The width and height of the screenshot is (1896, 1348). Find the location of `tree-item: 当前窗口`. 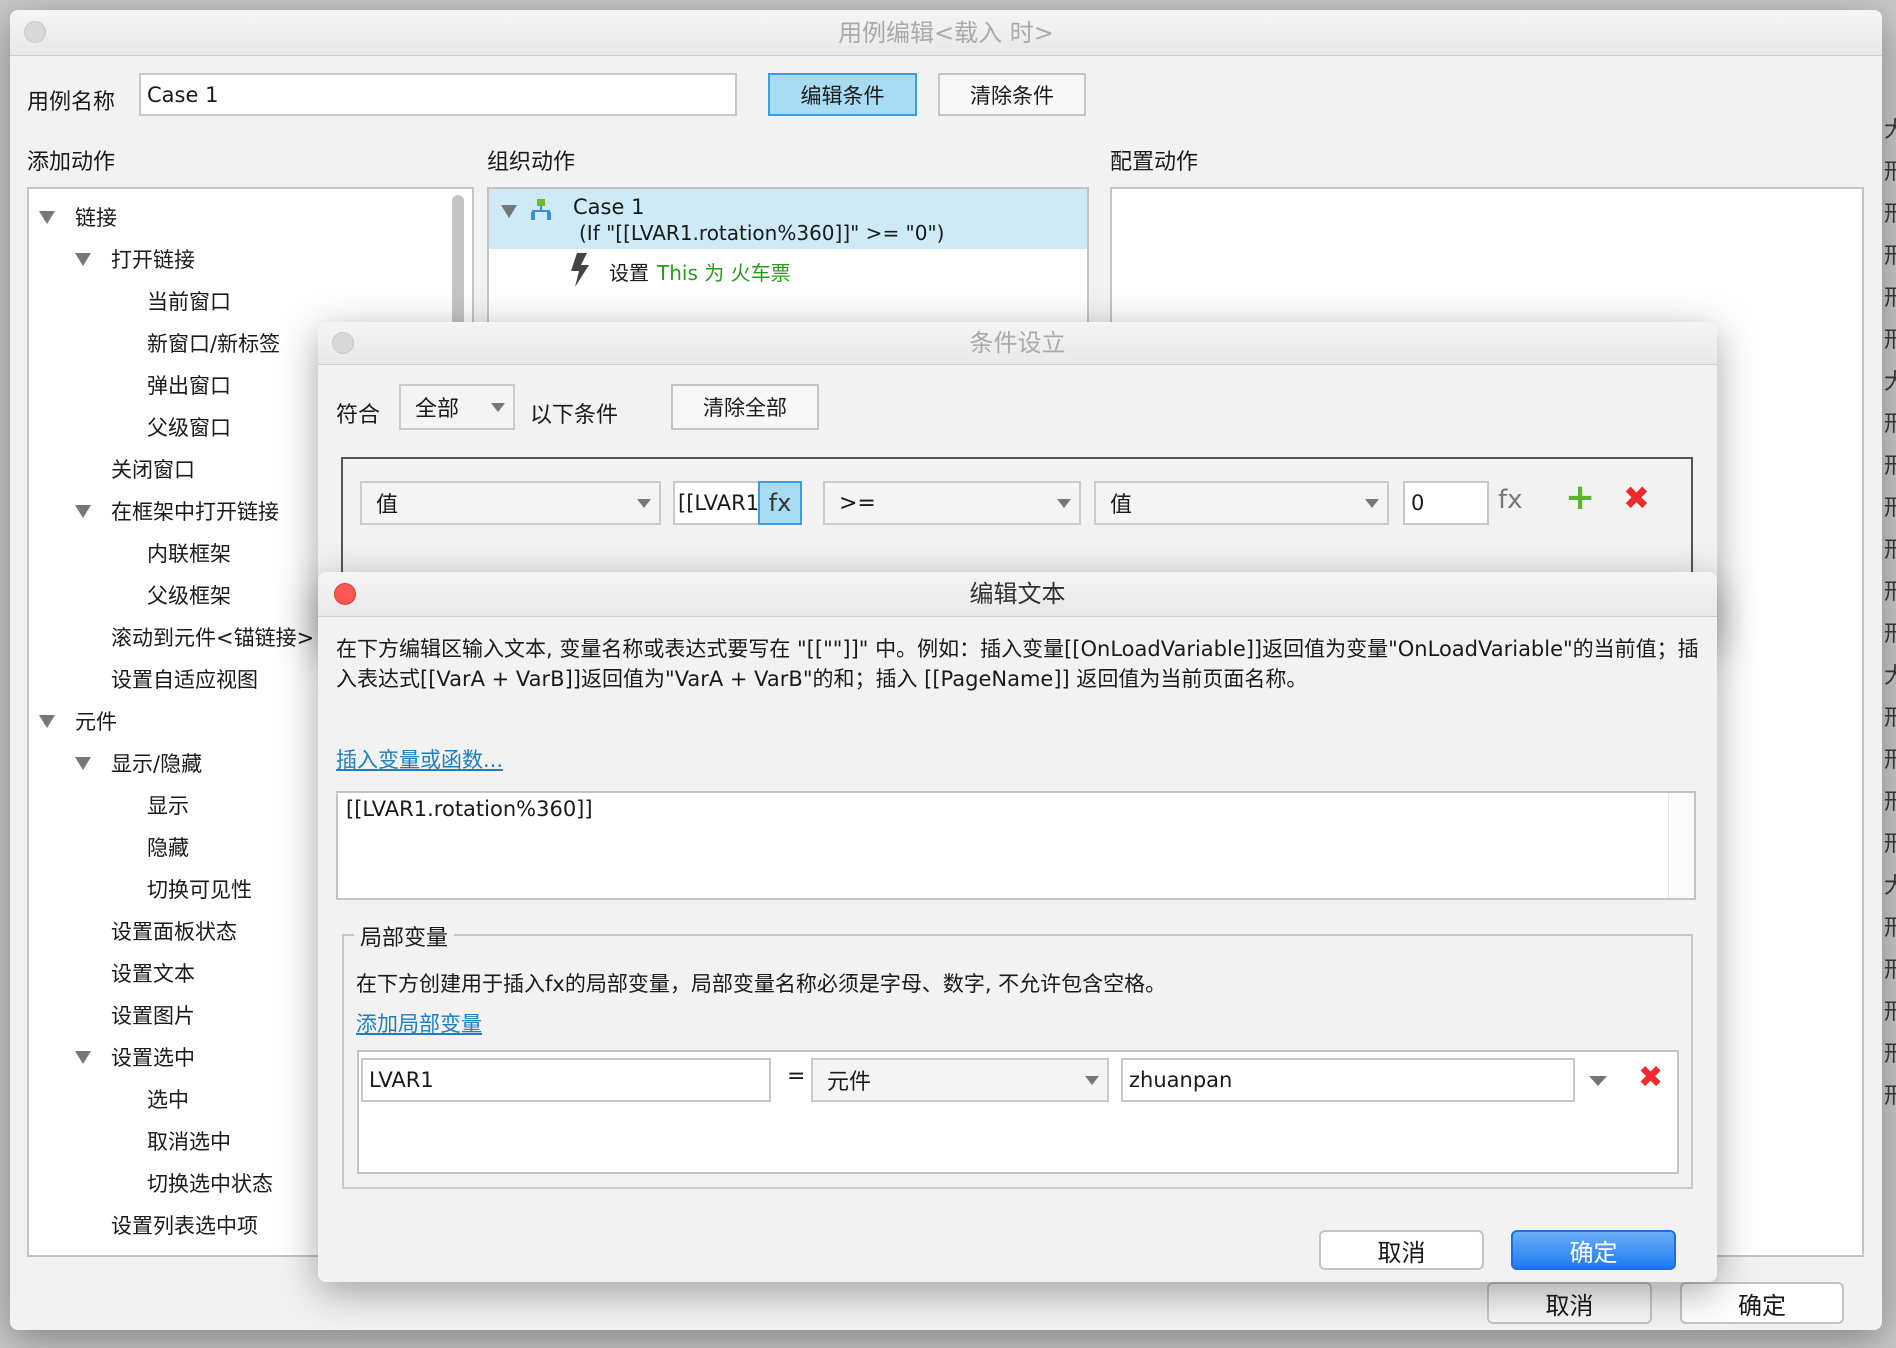

tree-item: 当前窗口 is located at coordinates (189, 301).